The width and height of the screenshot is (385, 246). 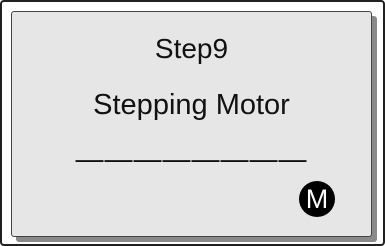 I want to click on step-label: Step9, so click(x=191, y=48).